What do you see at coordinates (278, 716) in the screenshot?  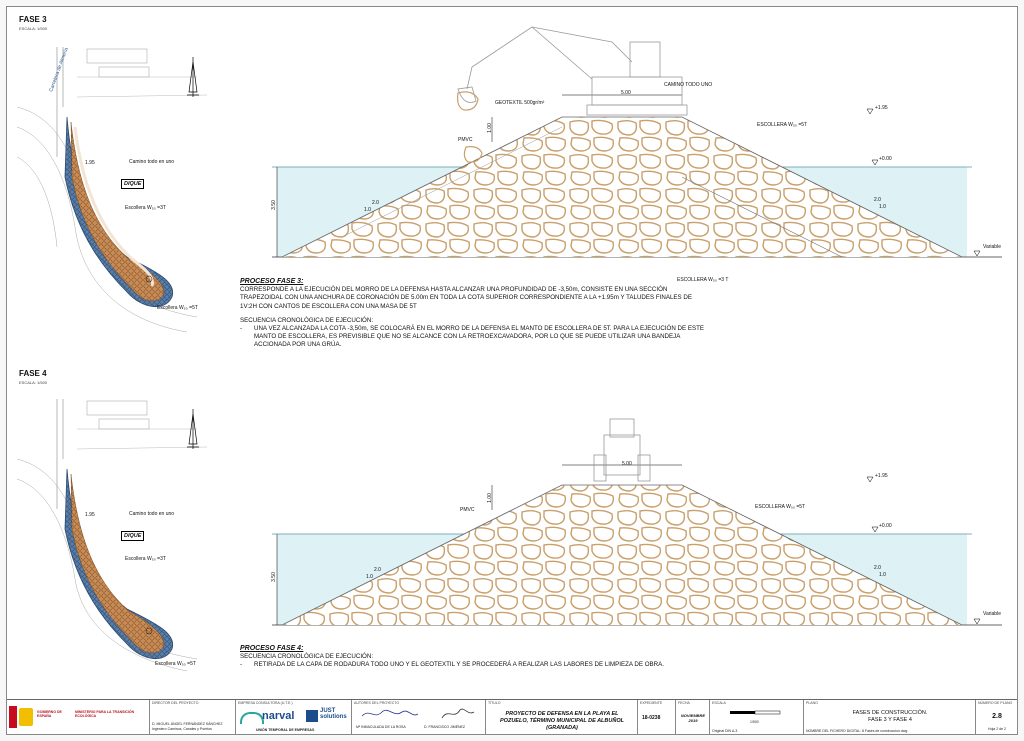 I see `tb-company-narval: narval` at bounding box center [278, 716].